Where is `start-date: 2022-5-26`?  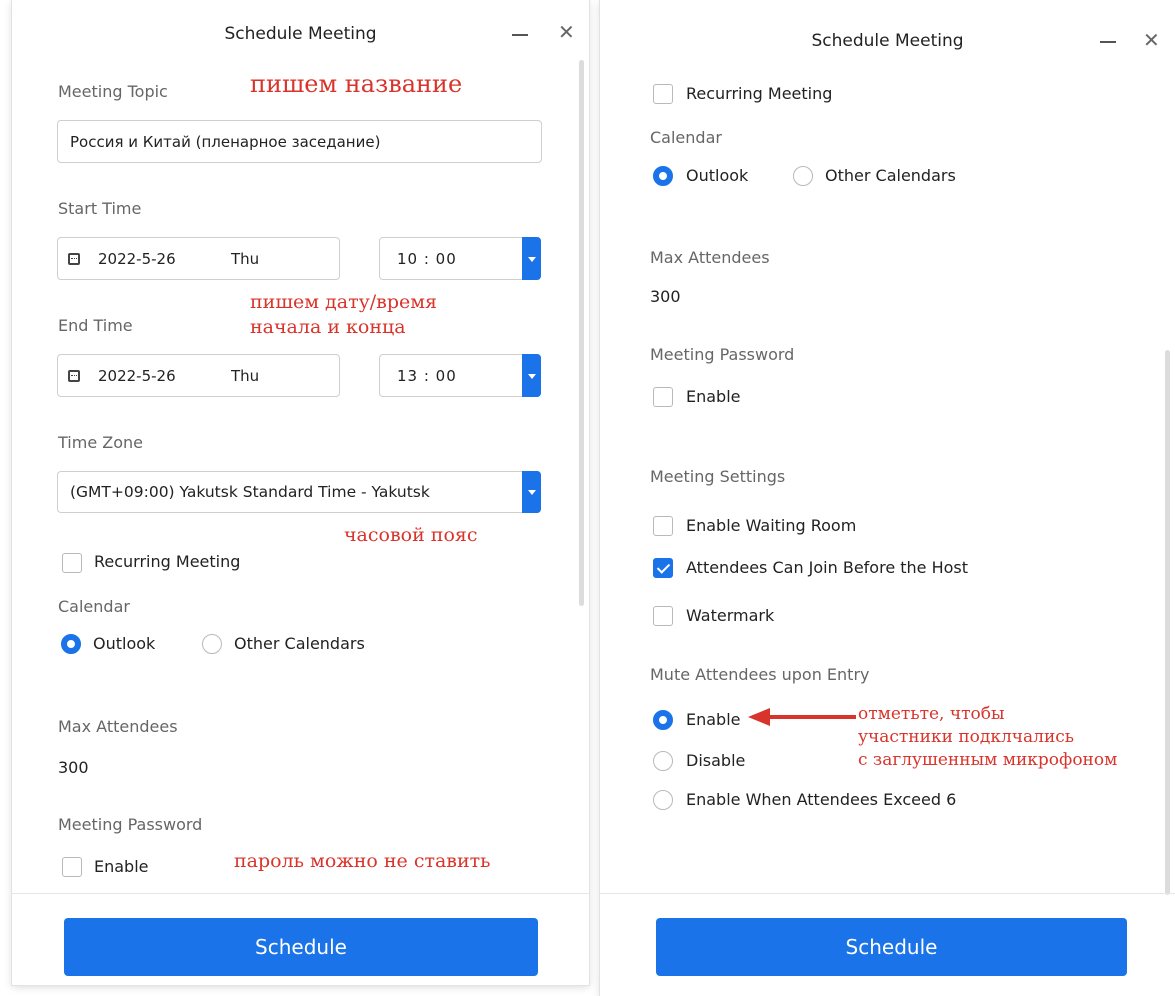
start-date: 2022-5-26 is located at coordinates (137, 258).